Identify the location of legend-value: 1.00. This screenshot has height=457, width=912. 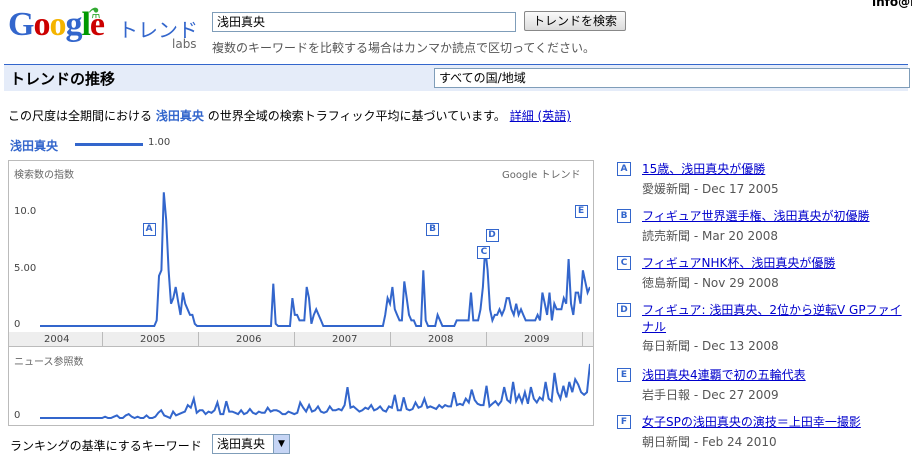
(159, 142).